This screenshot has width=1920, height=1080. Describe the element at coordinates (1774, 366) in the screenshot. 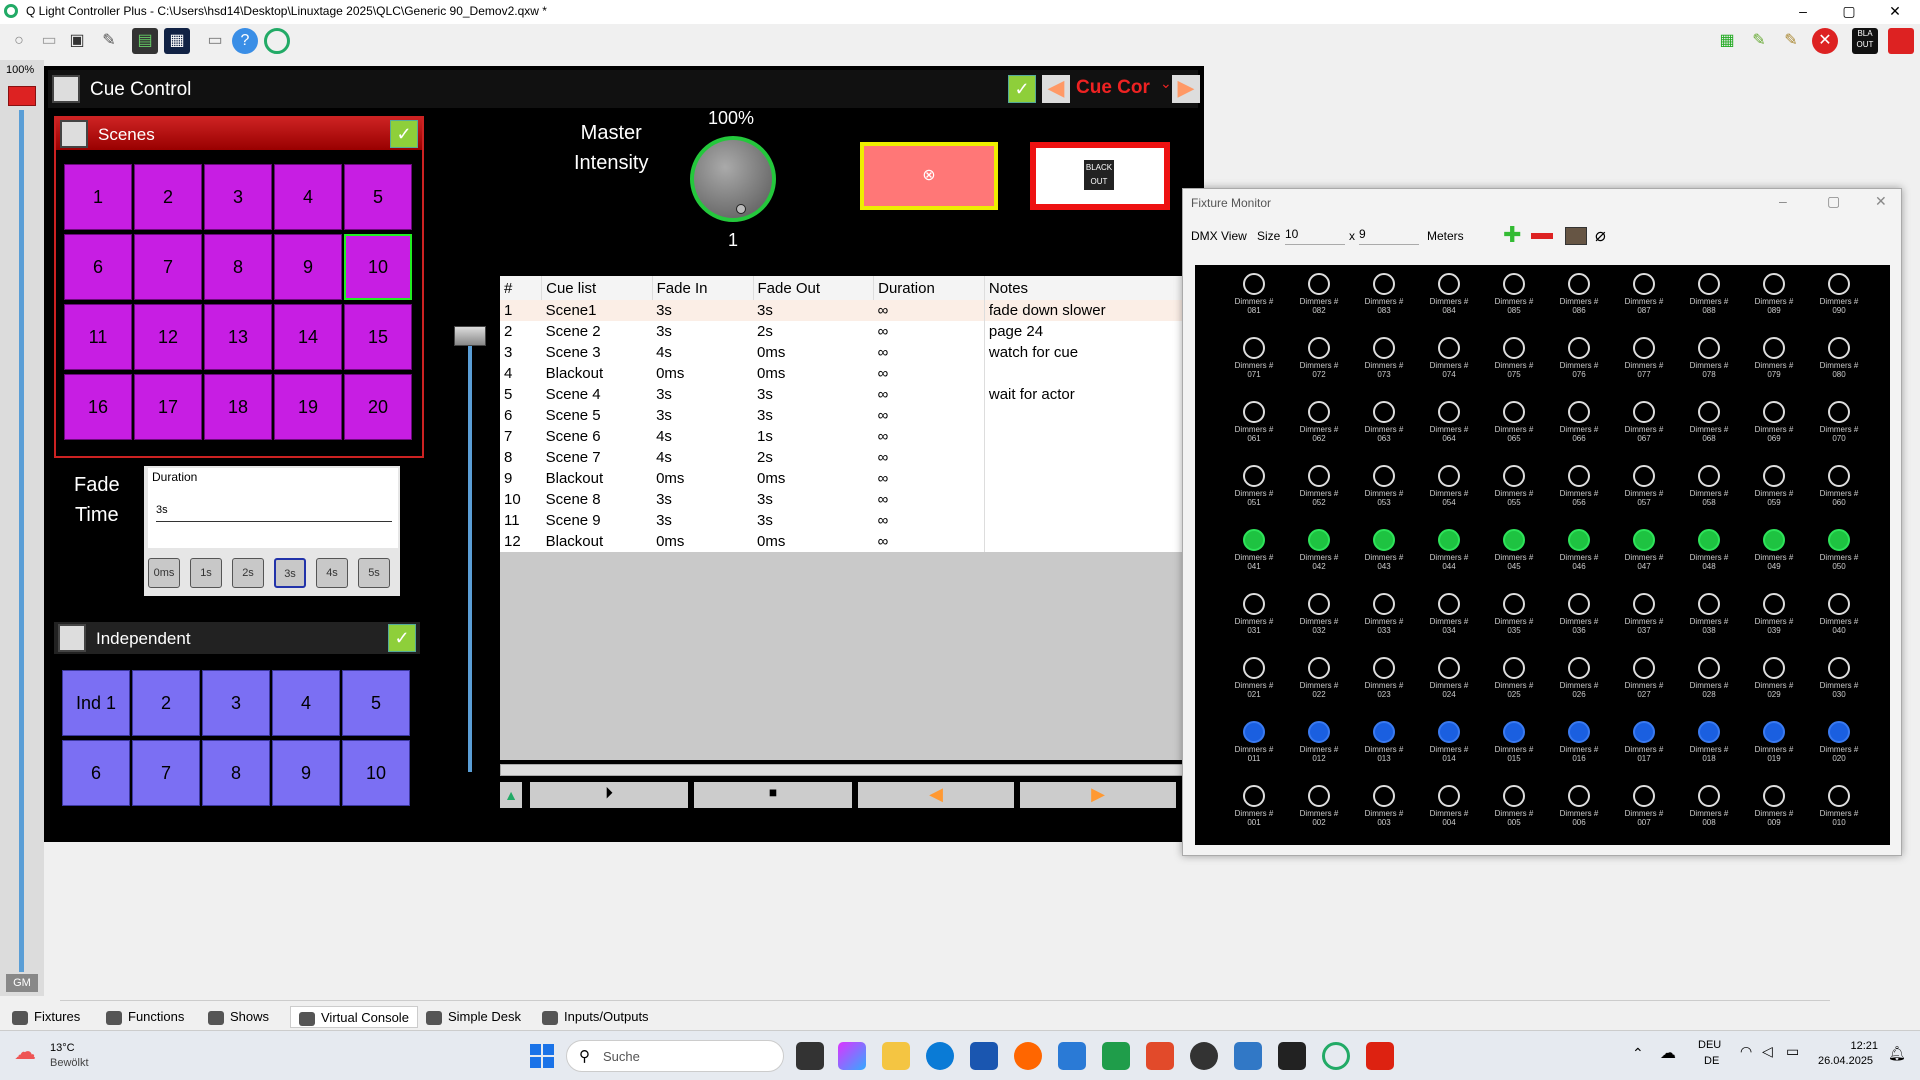

I see `fixture-079: Dimmers #079` at that location.